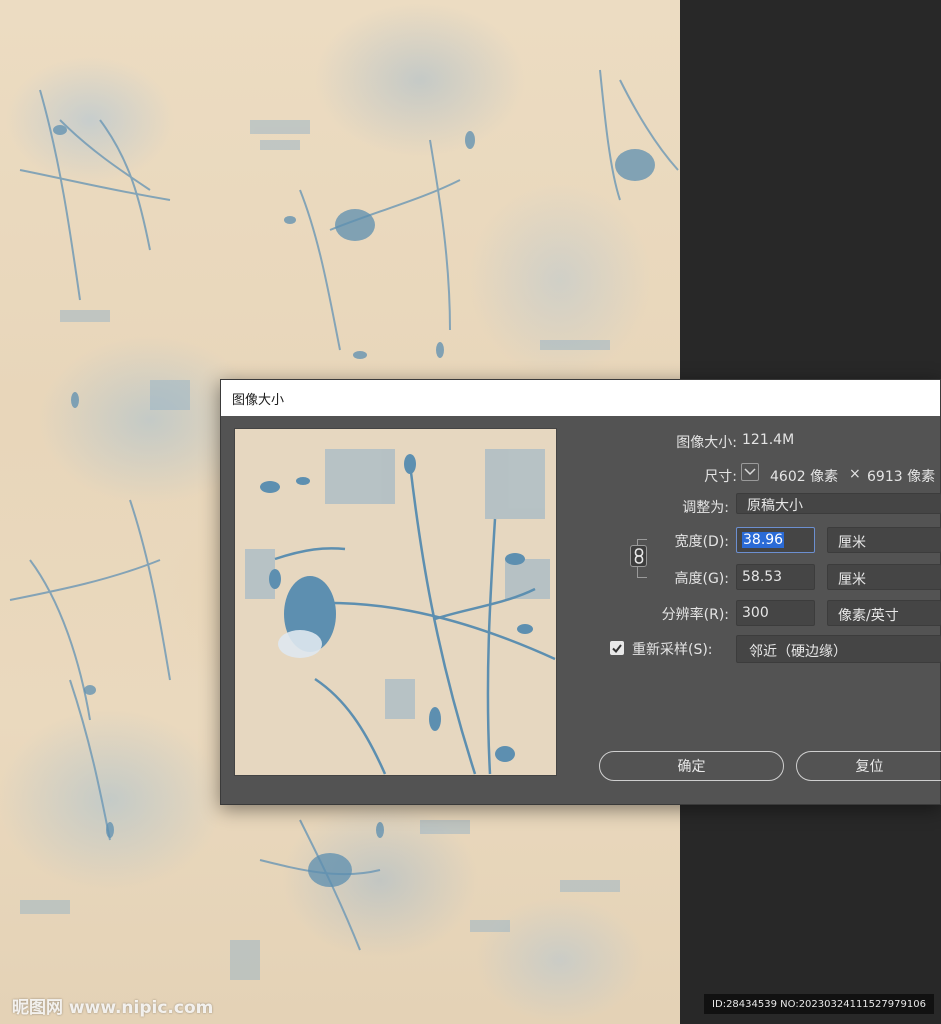 The image size is (941, 1024). I want to click on ok-button: 确定, so click(691, 766).